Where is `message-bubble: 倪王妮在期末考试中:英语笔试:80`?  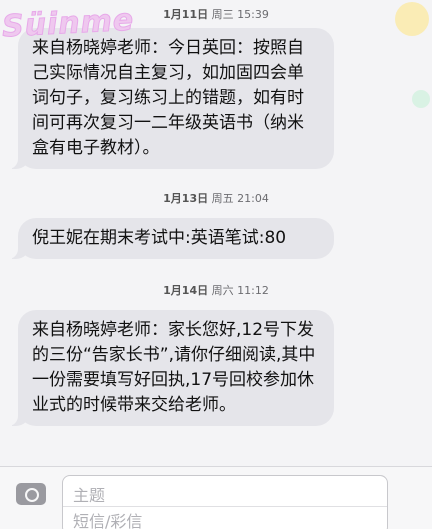 message-bubble: 倪王妮在期末考试中:英语笔试:80 is located at coordinates (170, 238).